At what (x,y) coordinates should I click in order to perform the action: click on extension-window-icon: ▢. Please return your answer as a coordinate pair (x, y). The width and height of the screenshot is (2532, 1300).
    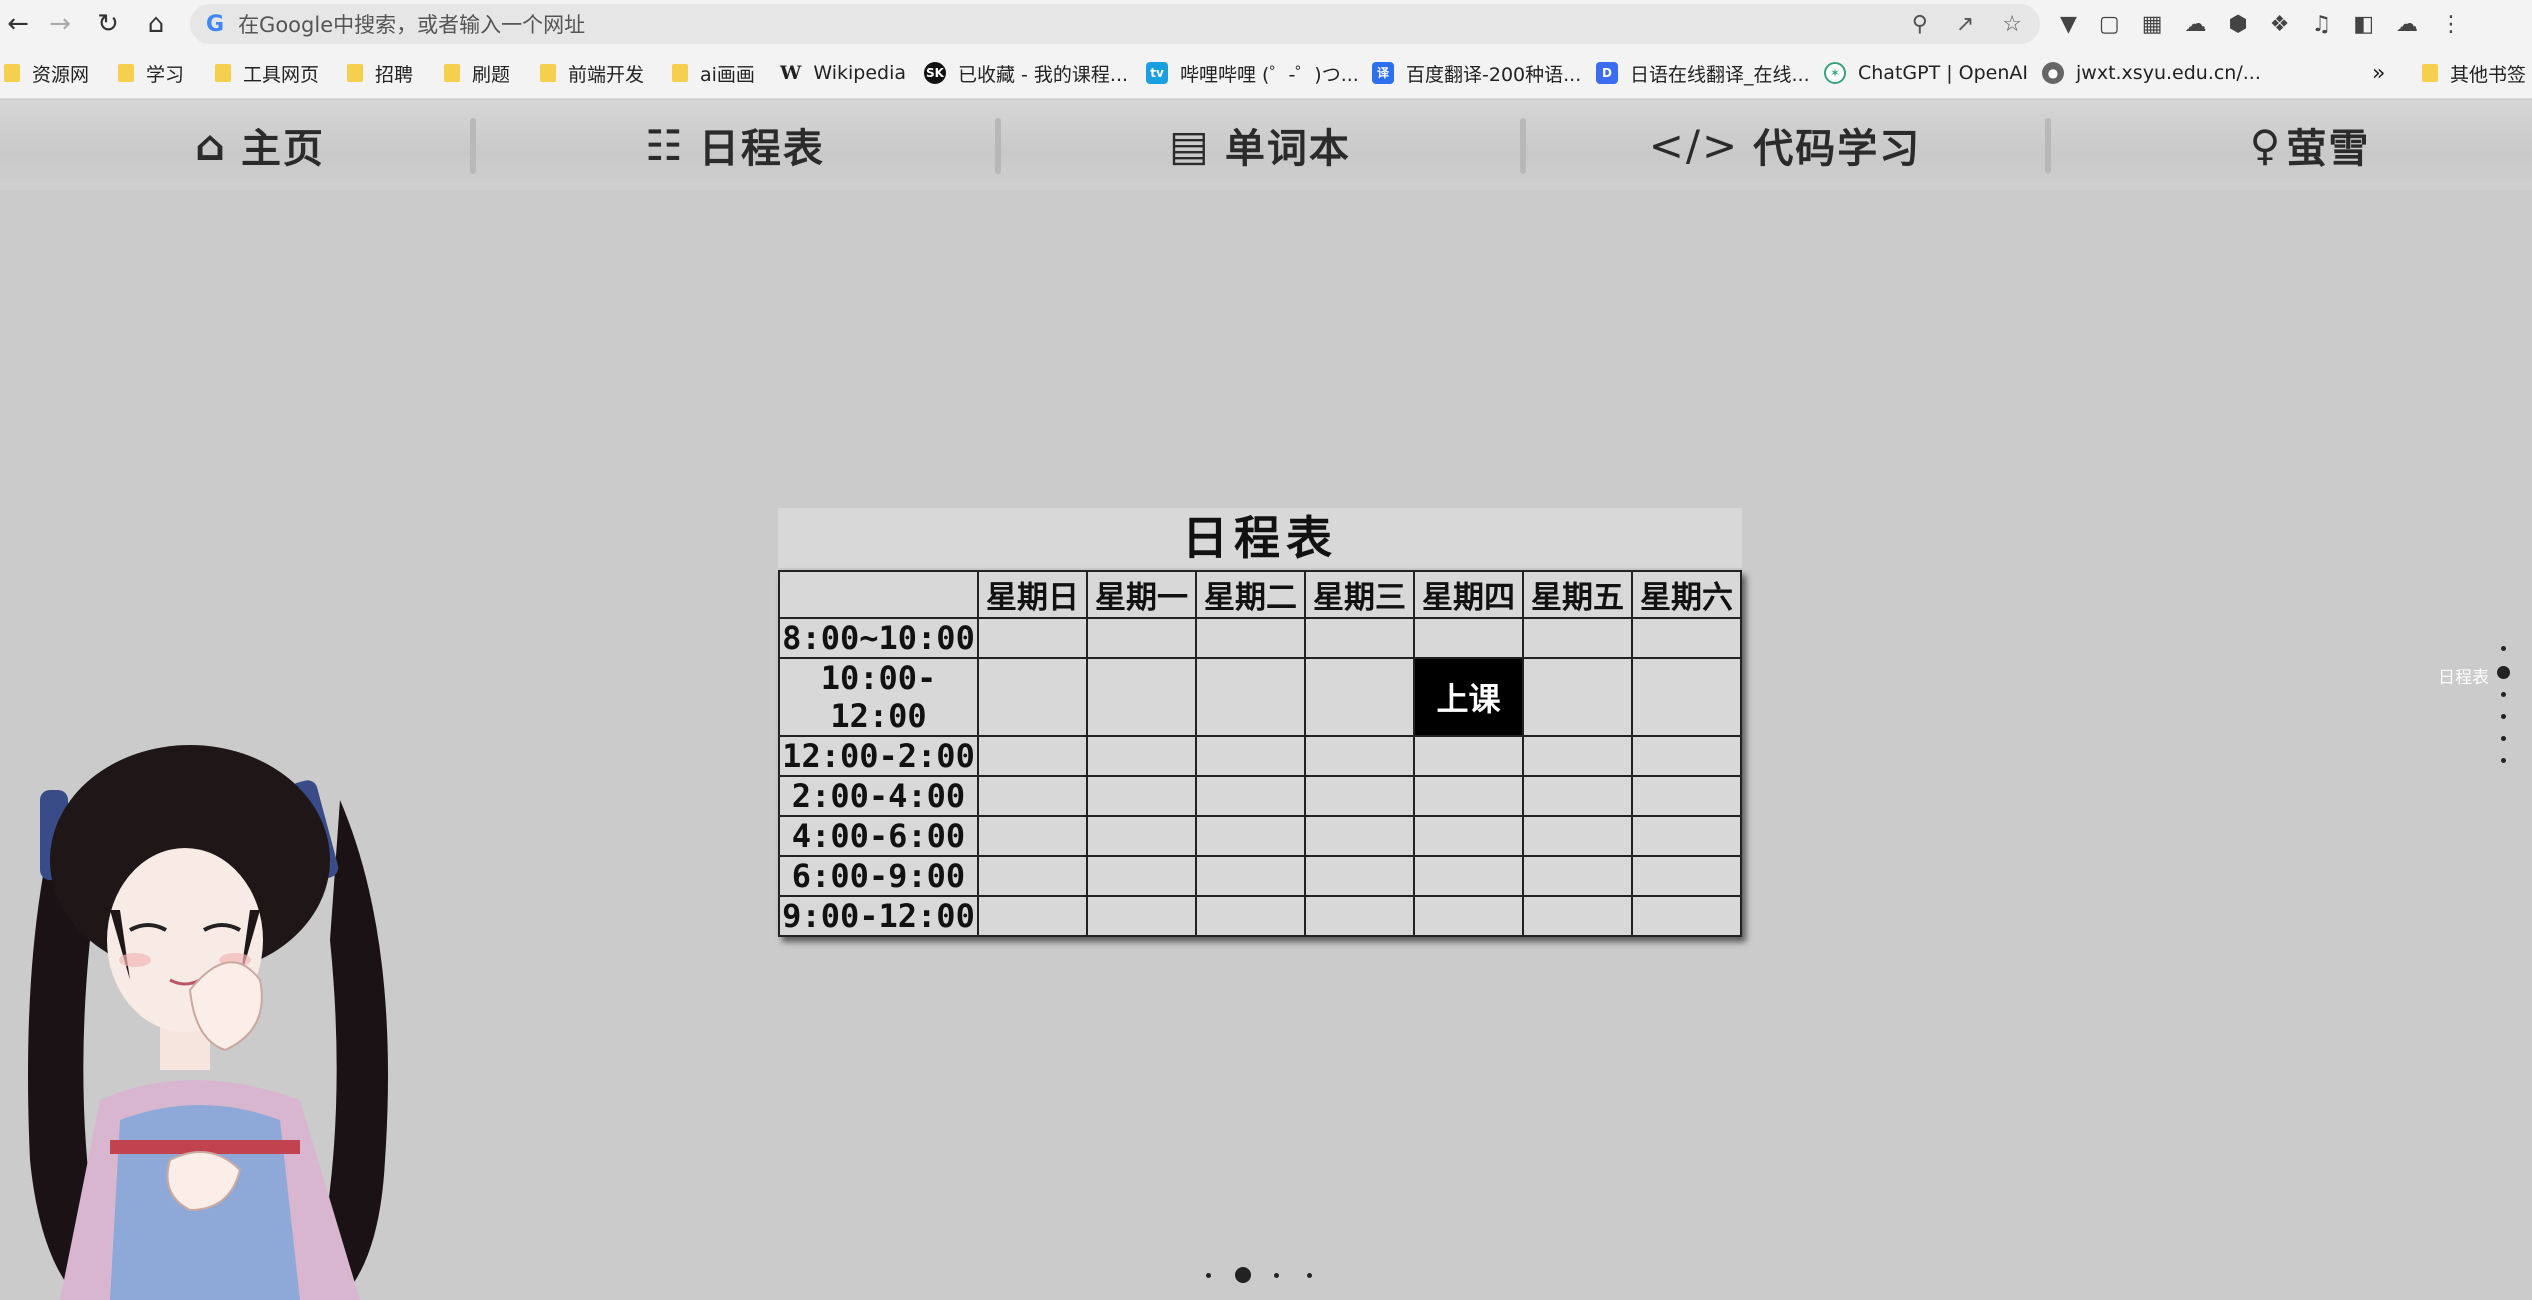
    Looking at the image, I should click on (2109, 24).